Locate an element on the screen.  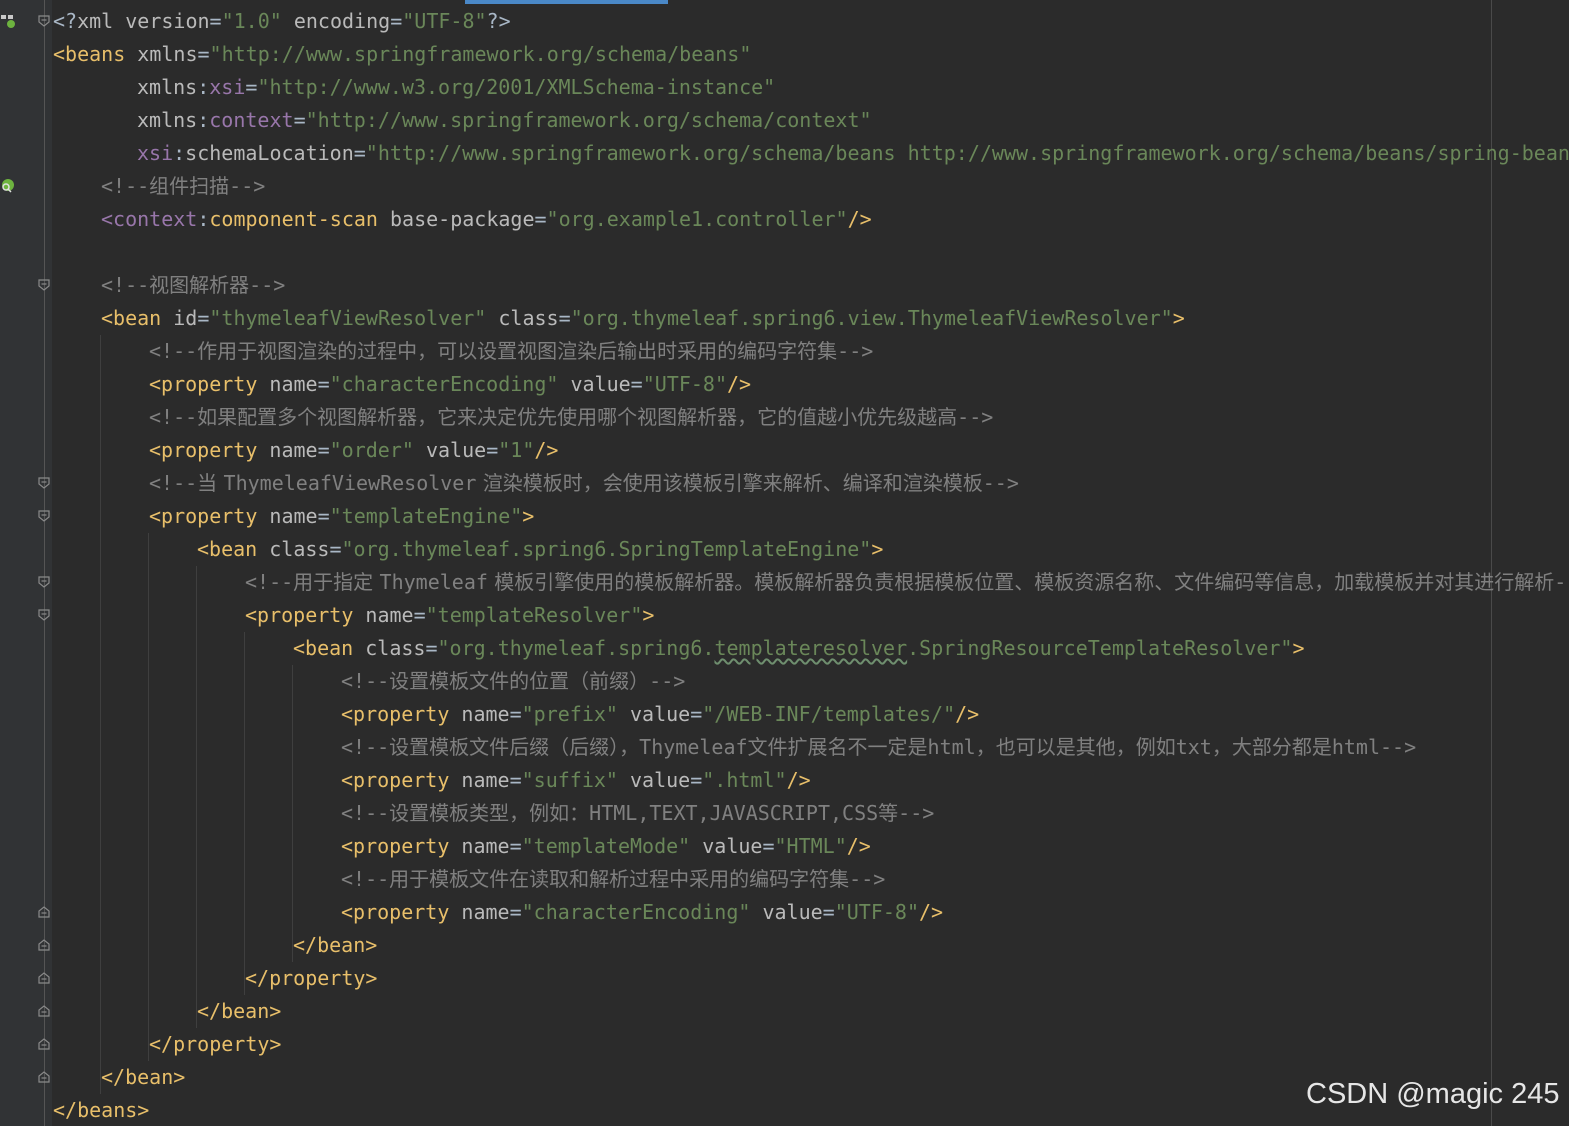
code-token: id is located at coordinates (179, 318).